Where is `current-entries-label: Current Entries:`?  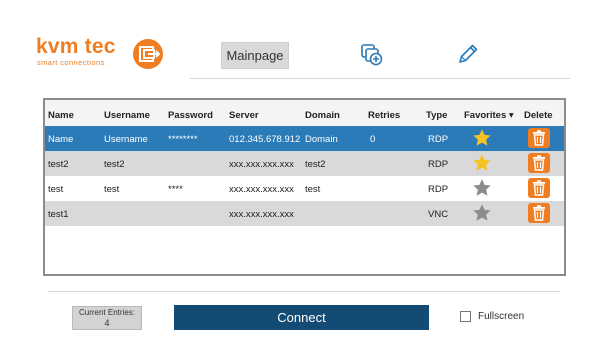
current-entries-label: Current Entries: is located at coordinates (107, 312).